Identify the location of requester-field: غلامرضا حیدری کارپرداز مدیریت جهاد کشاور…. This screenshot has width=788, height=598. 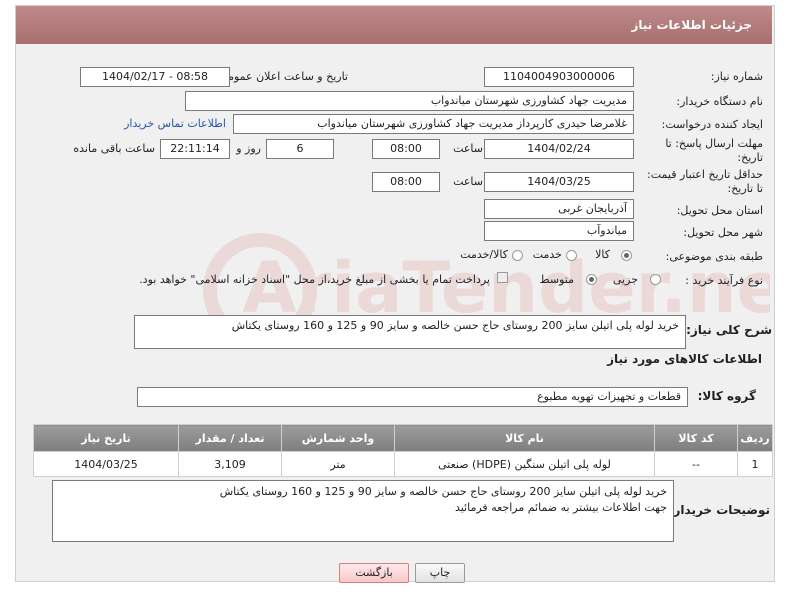
(433, 124).